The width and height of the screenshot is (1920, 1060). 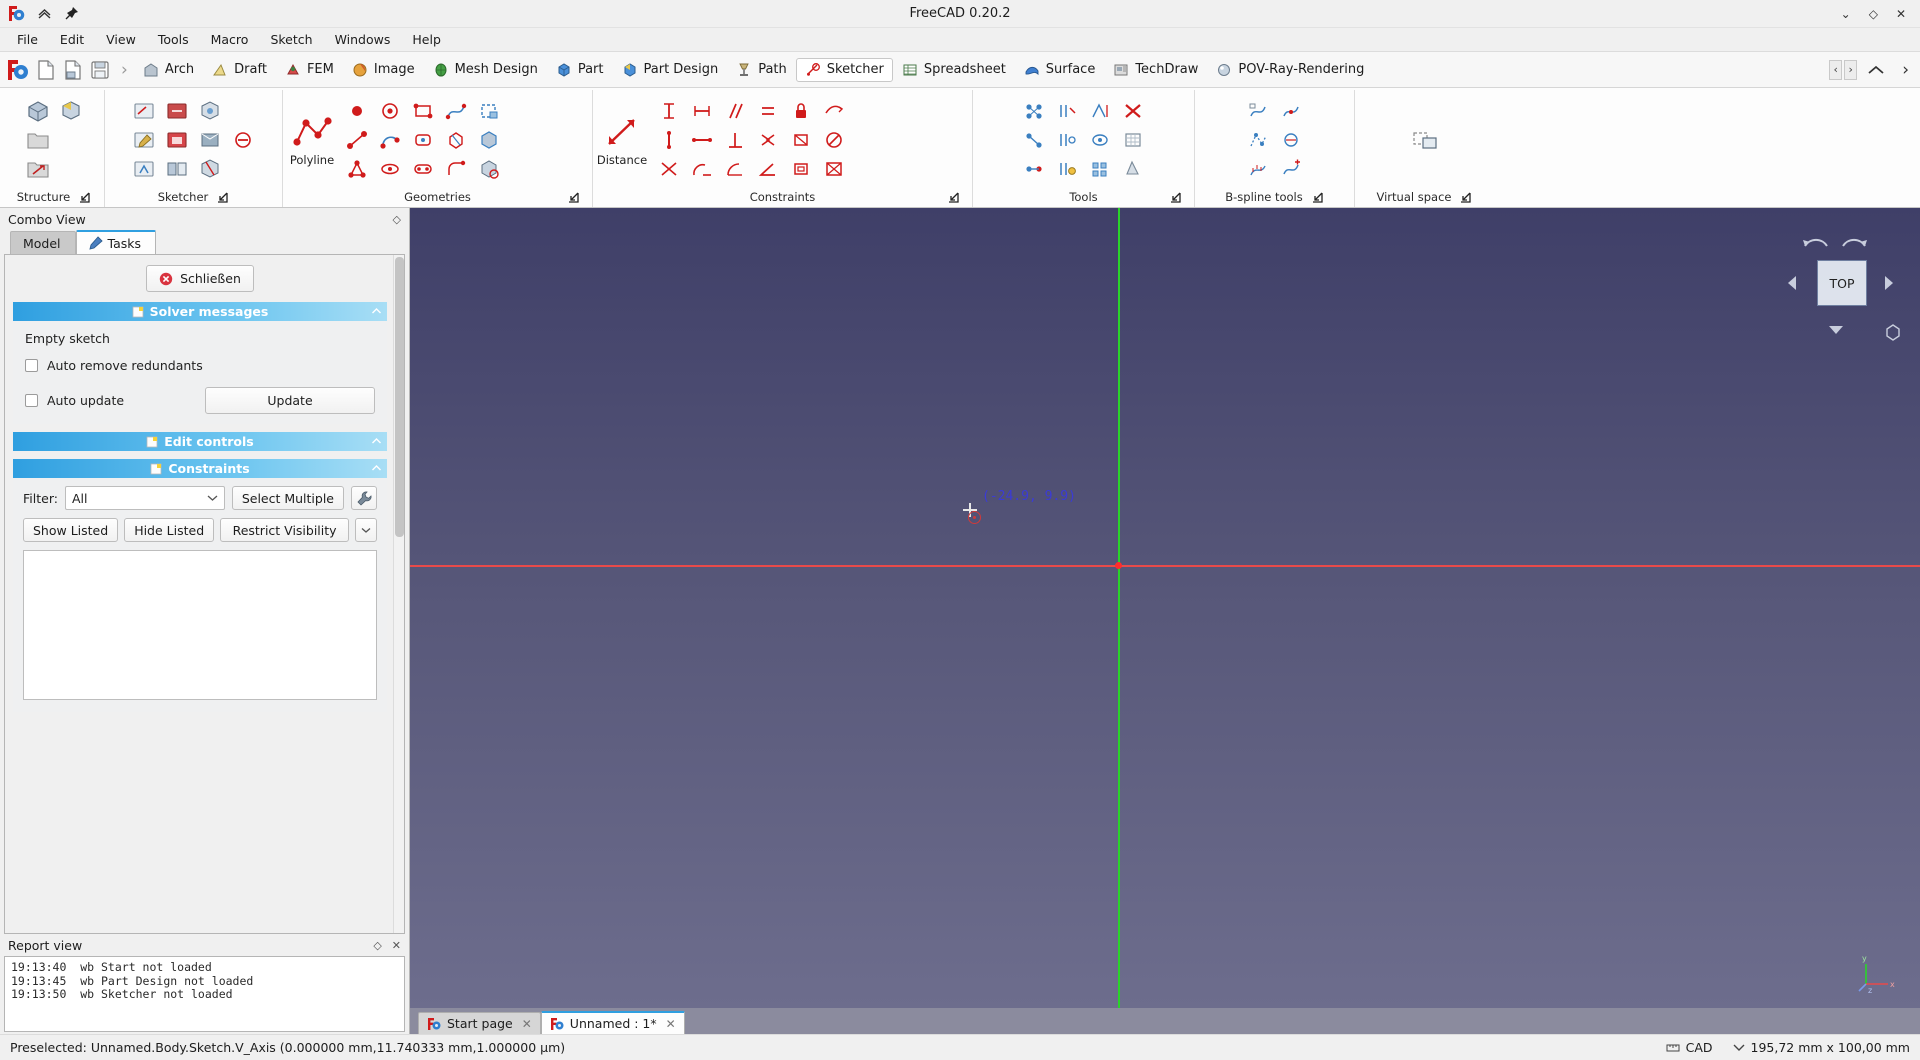 What do you see at coordinates (200, 400) in the screenshot?
I see `auto-update-row: Auto update Update` at bounding box center [200, 400].